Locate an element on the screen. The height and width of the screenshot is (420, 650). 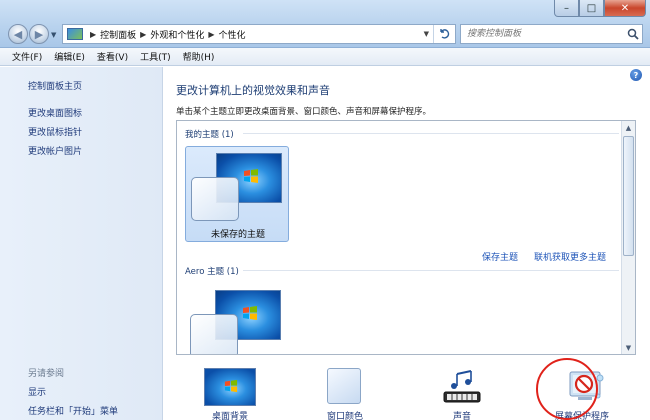
unsaved-theme-label: 未保存的主题 is located at coordinates (237, 235).